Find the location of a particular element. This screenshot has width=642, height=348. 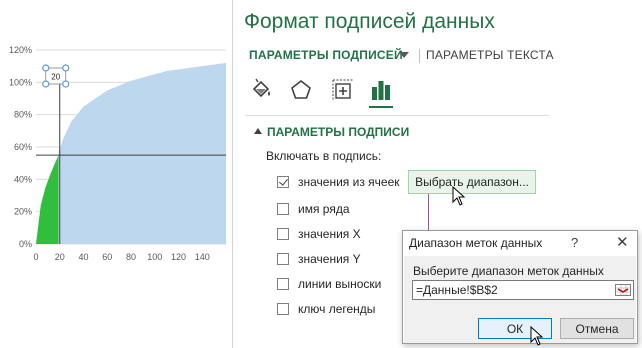

checkbox-leader-lines: линии выноски is located at coordinates (329, 284).